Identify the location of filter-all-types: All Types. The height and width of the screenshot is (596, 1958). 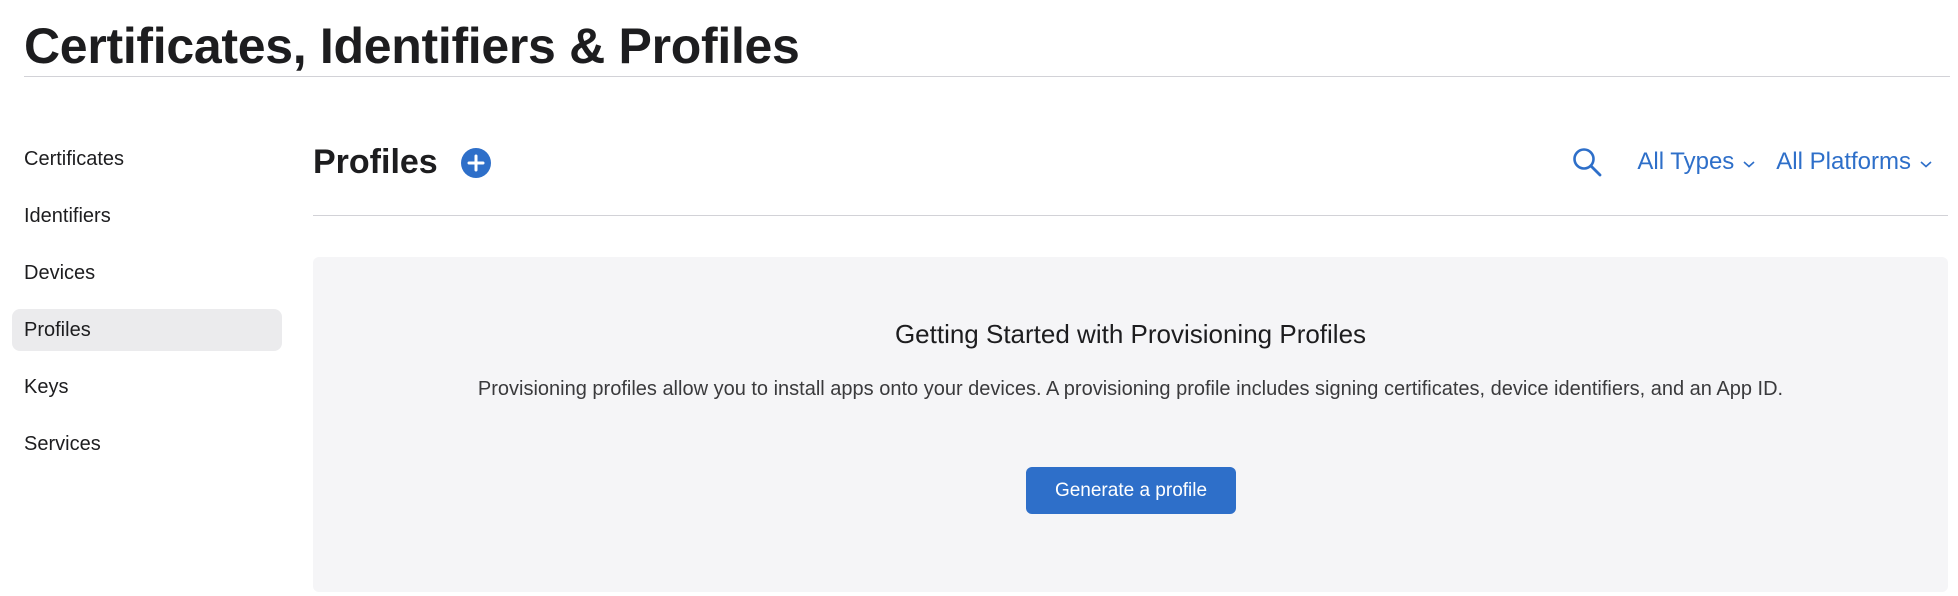
(1696, 162).